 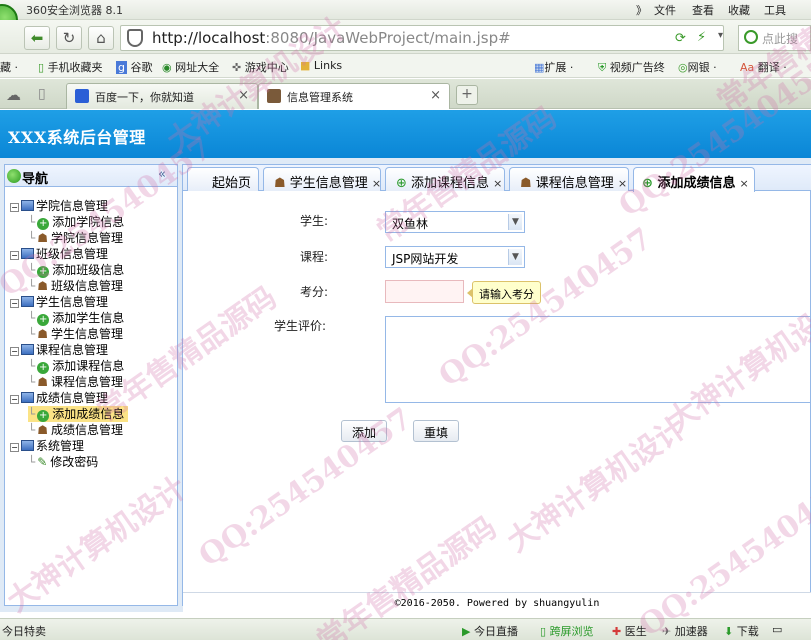 I want to click on bookmark-games: ✜ 游戏中心, so click(x=260, y=67).